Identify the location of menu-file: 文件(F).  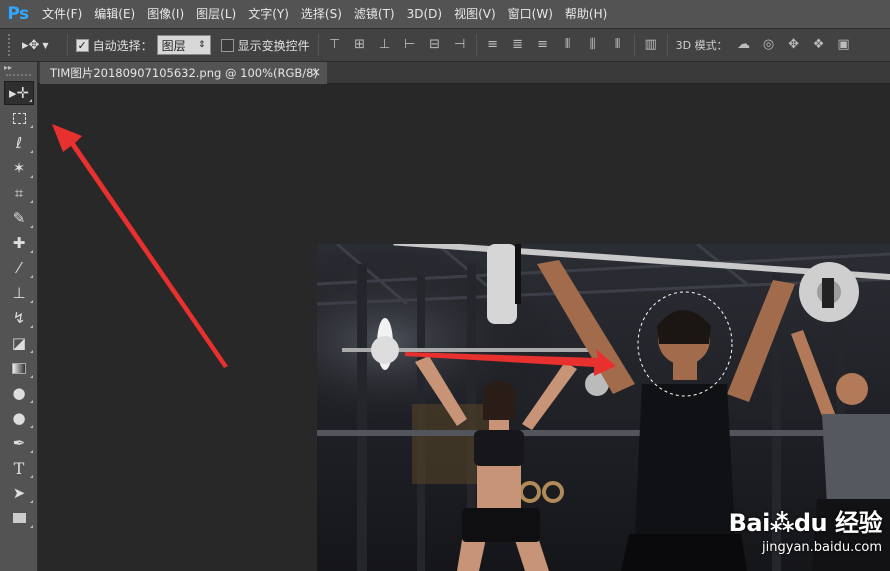
(62, 14).